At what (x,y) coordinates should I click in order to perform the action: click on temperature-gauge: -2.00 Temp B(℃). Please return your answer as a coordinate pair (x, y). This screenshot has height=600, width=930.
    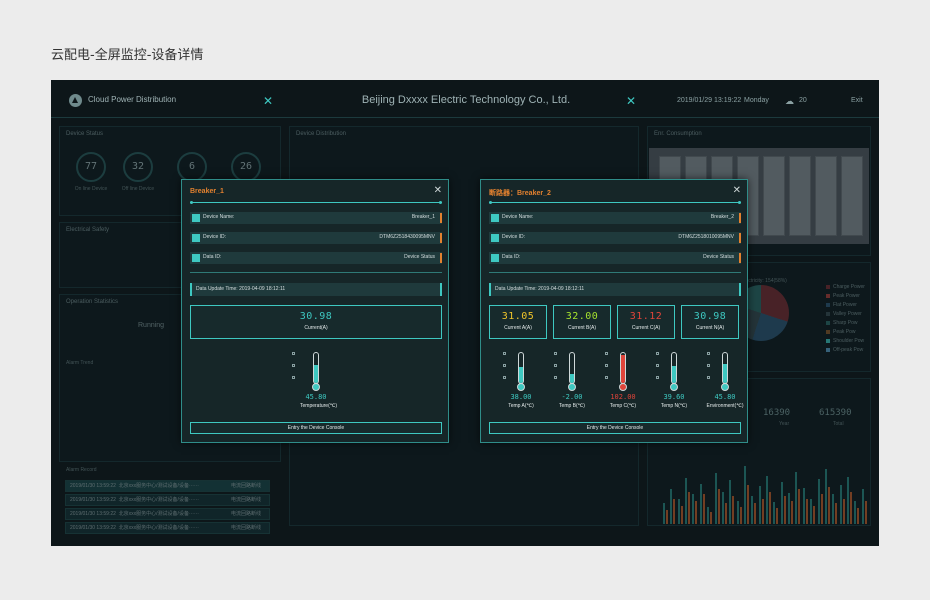
    Looking at the image, I should click on (572, 380).